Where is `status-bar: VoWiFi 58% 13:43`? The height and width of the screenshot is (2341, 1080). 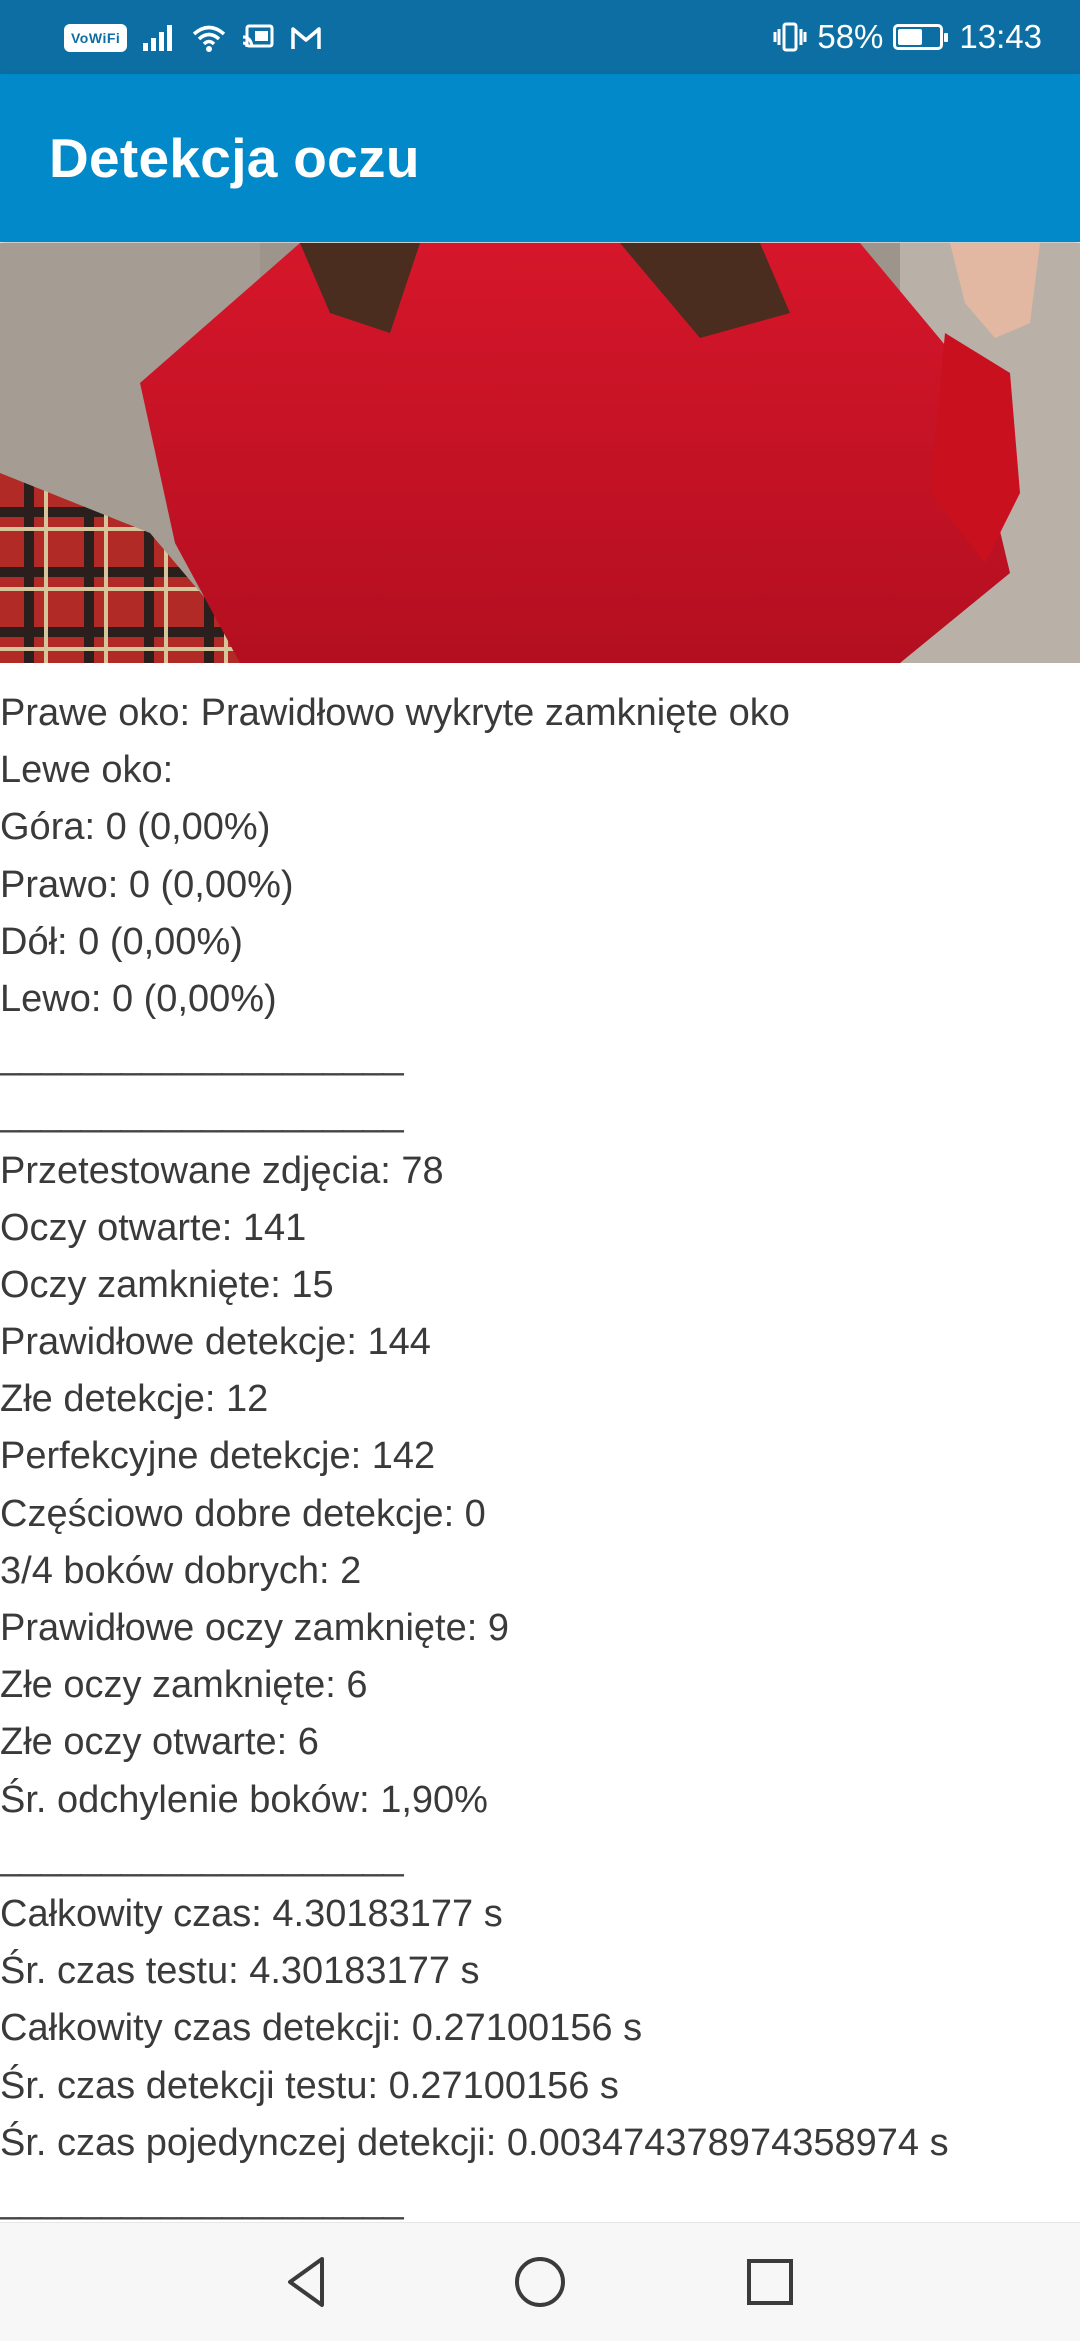
status-bar: VoWiFi 58% 13:43 is located at coordinates (540, 37).